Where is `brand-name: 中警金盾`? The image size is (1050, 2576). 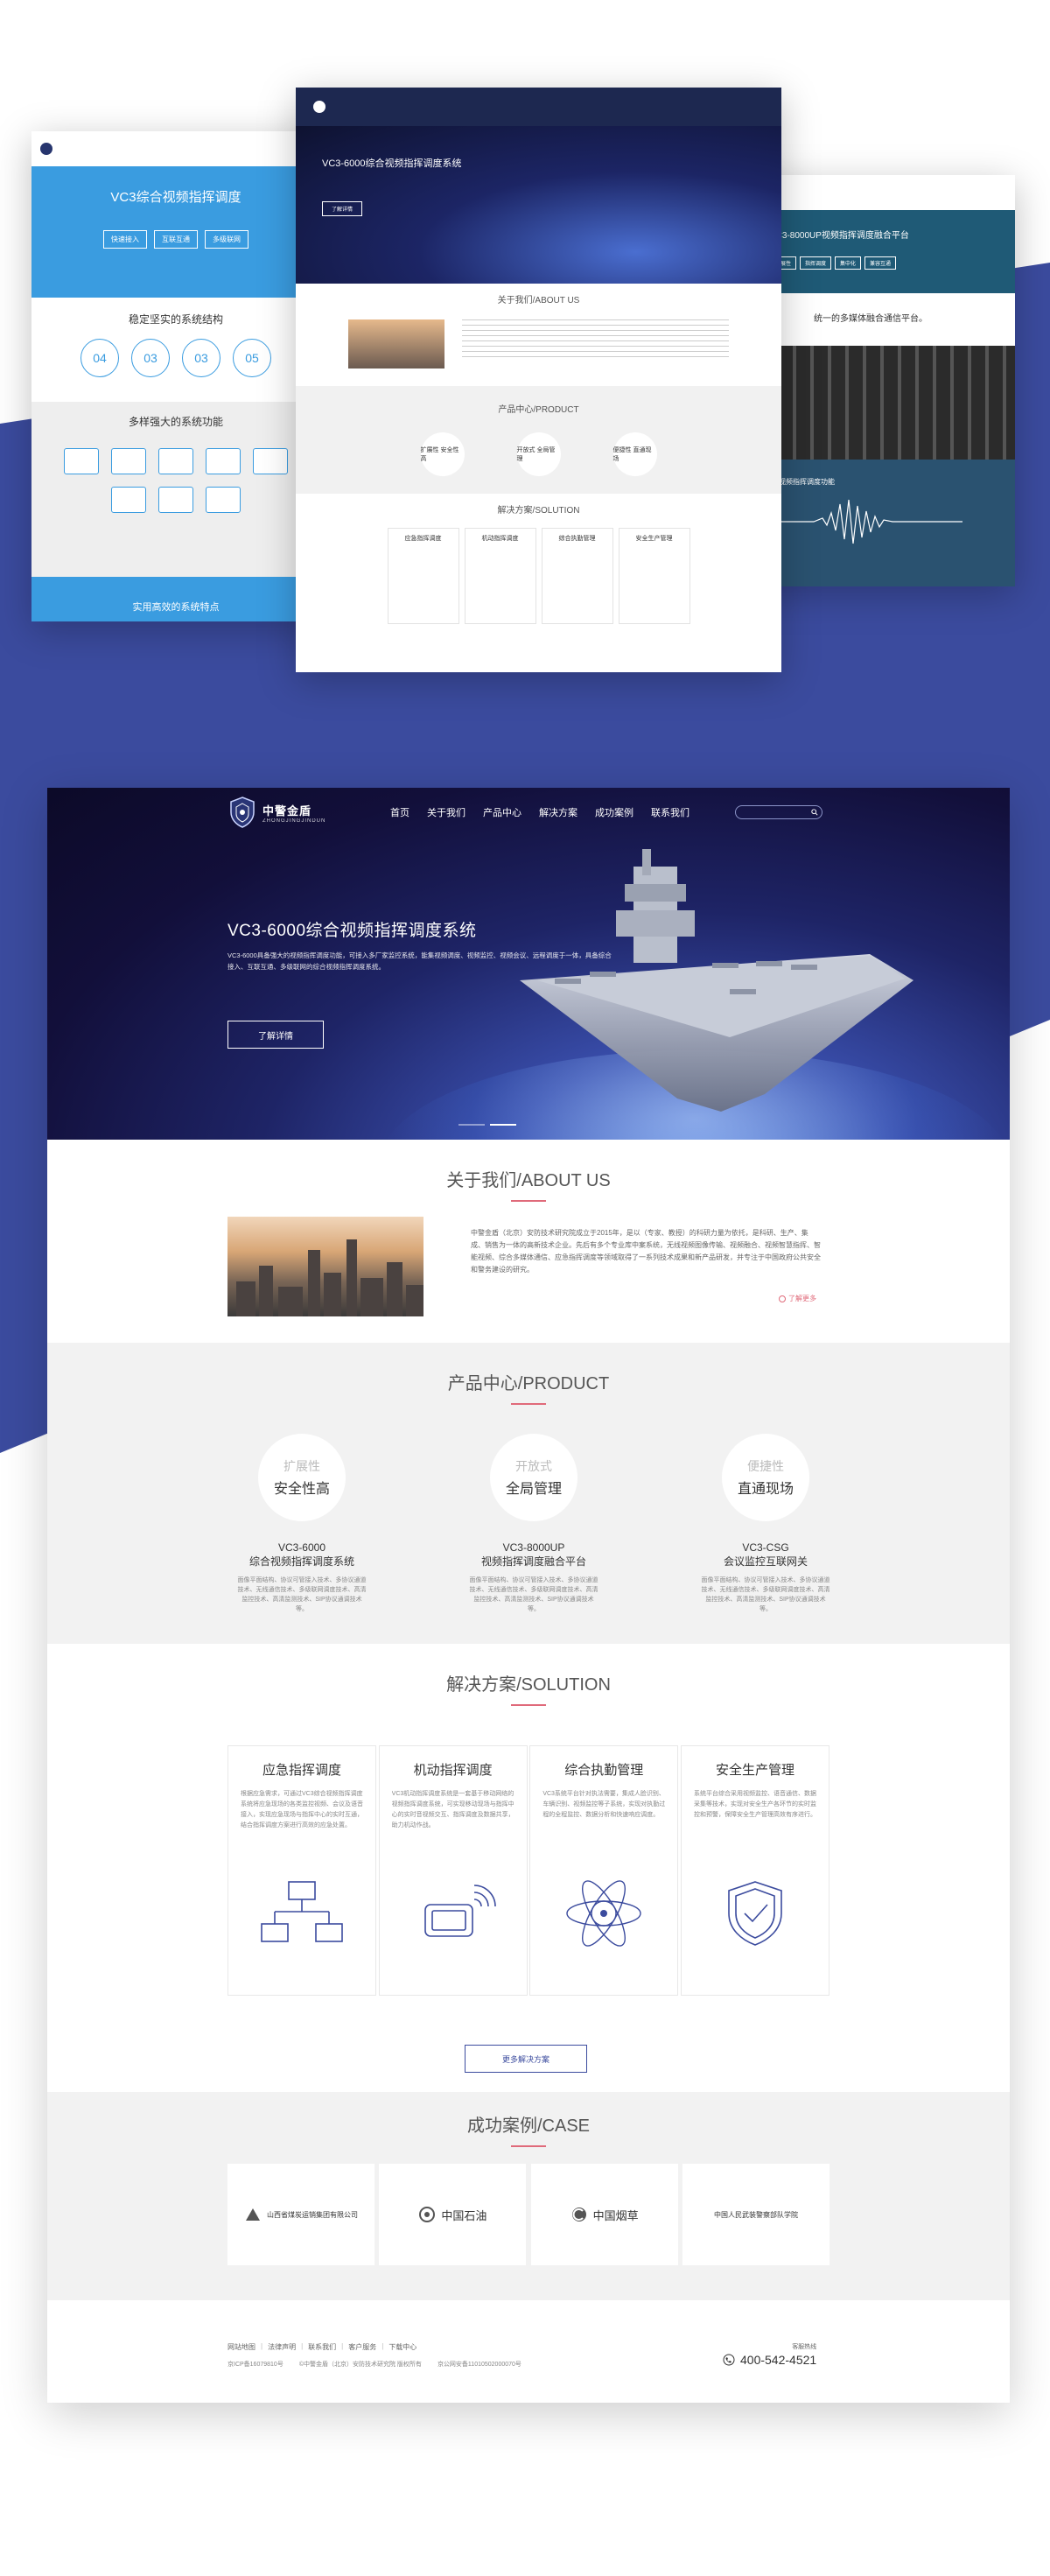 brand-name: 中警金盾 is located at coordinates (287, 811).